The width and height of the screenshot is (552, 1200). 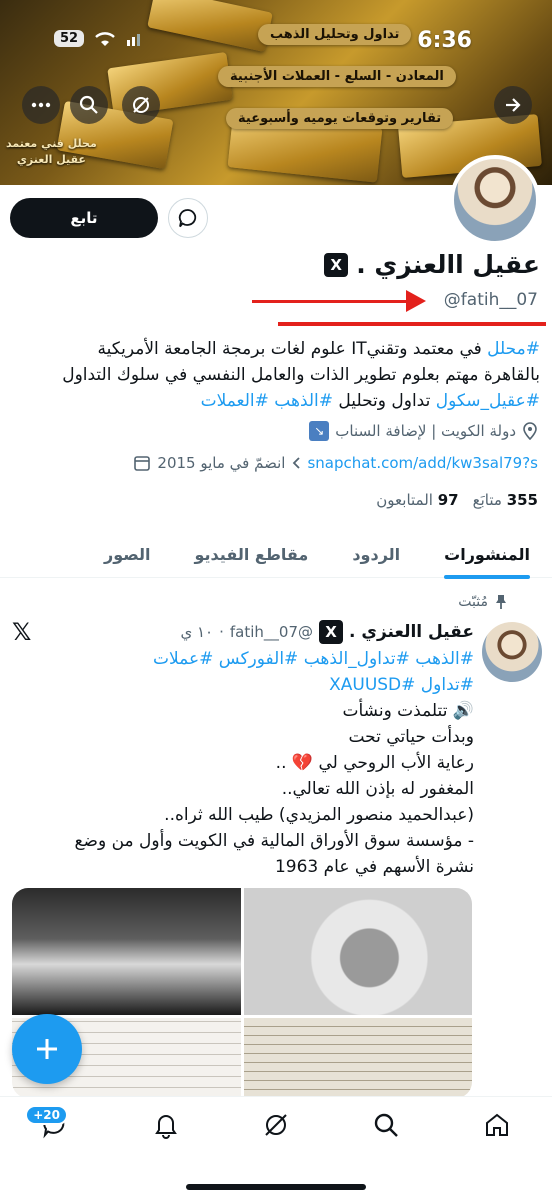 I want to click on status-time: 6:36, so click(x=444, y=40).